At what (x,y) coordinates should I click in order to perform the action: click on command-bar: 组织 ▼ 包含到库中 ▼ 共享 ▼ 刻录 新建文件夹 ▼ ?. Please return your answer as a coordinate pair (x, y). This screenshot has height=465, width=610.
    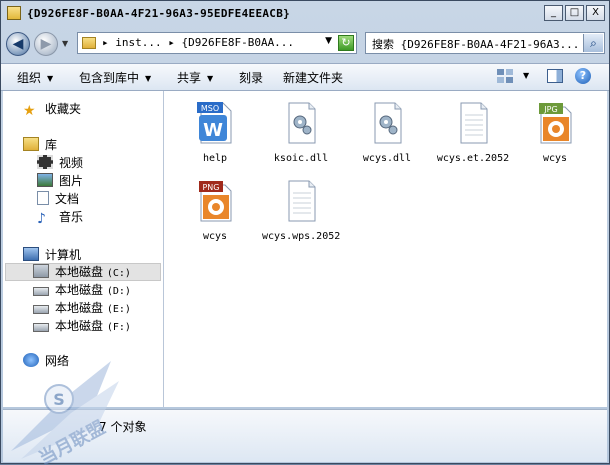
    Looking at the image, I should click on (305, 77).